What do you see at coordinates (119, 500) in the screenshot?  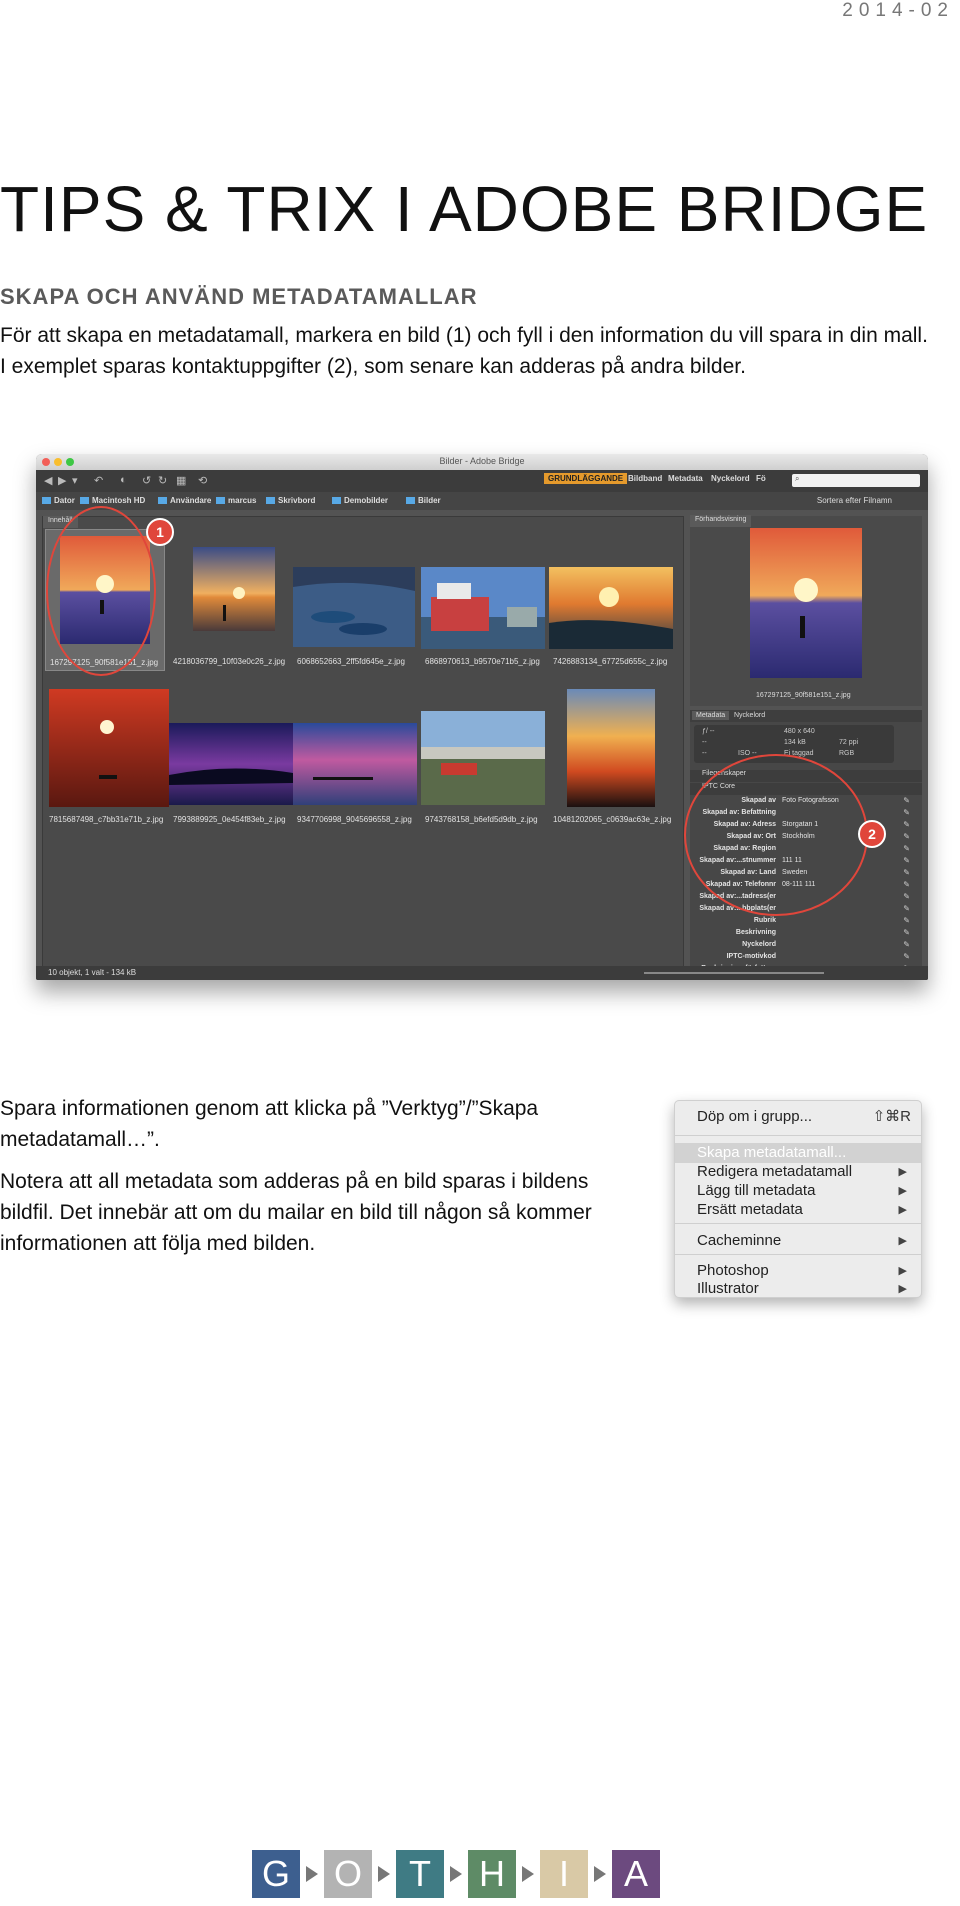 I see `crumb-label: Macintosh HD` at bounding box center [119, 500].